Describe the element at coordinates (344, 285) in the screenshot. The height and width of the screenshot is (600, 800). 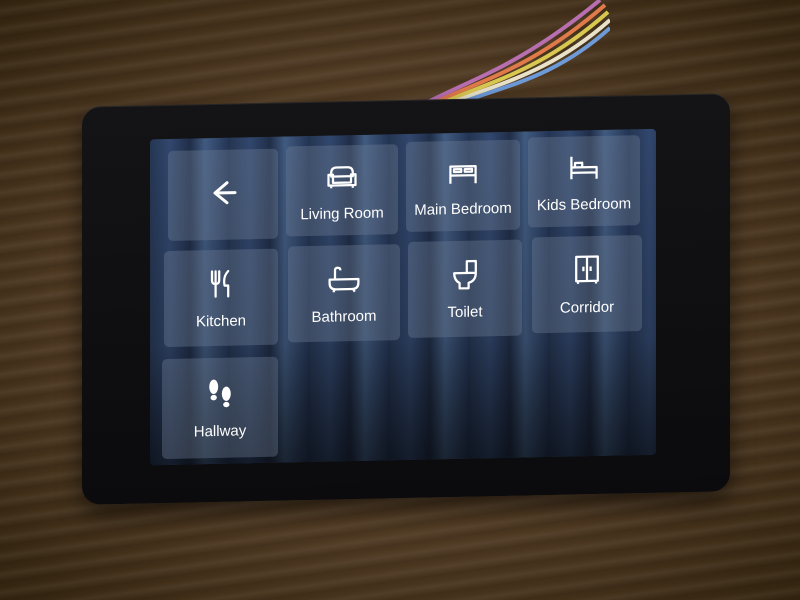
I see `bathtub-icon` at that location.